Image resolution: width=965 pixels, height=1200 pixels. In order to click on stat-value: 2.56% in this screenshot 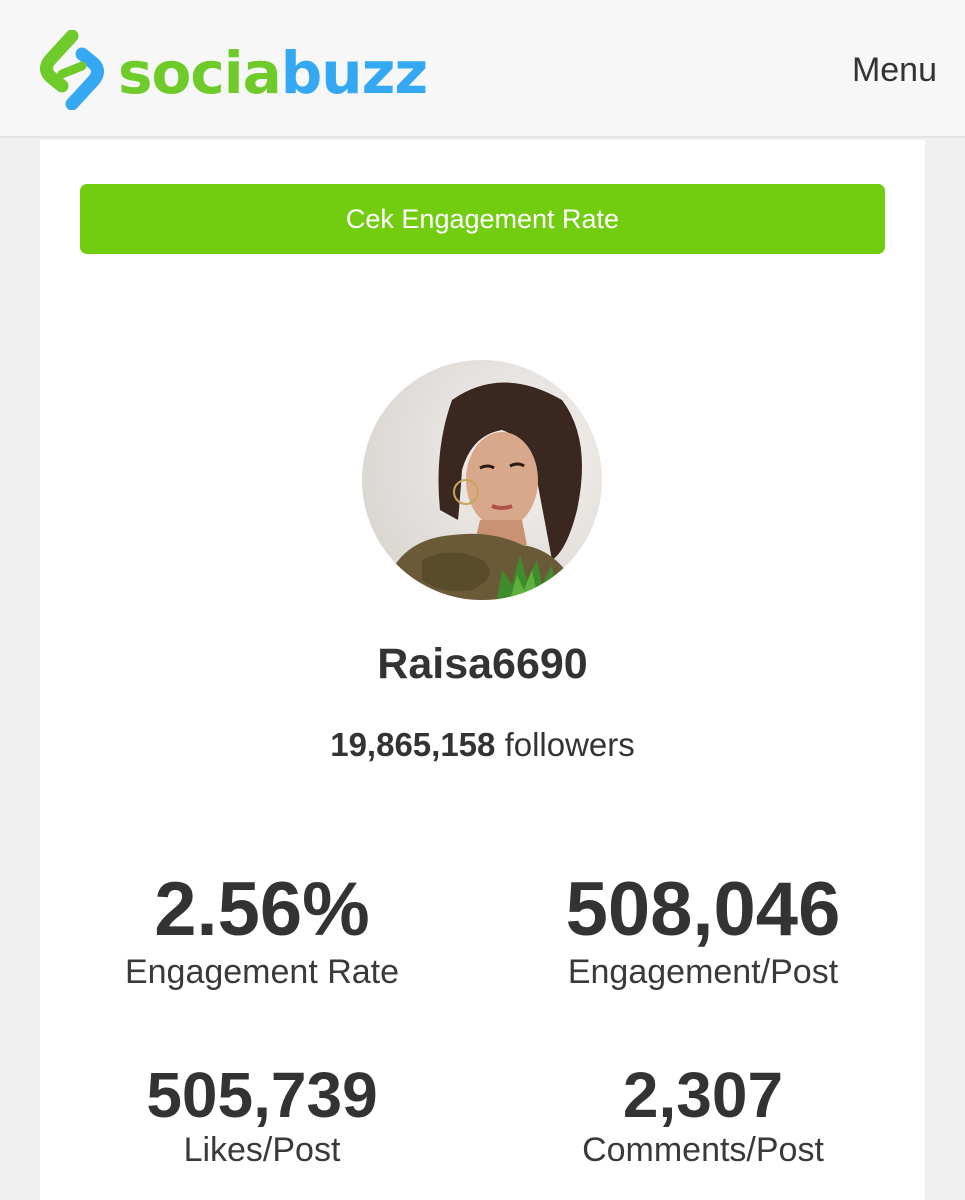, I will do `click(262, 909)`.